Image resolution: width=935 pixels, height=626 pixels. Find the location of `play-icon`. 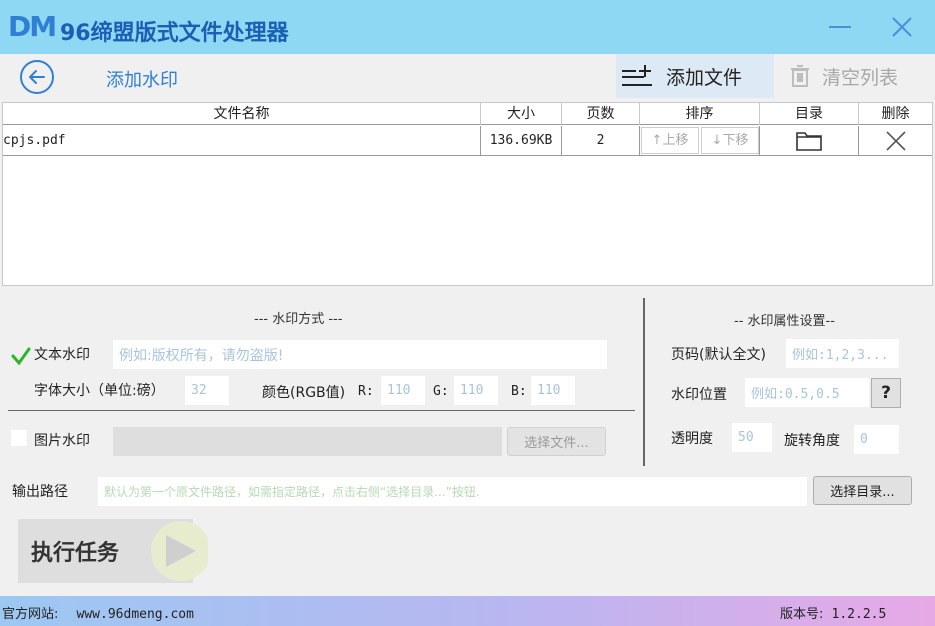

play-icon is located at coordinates (179, 551).